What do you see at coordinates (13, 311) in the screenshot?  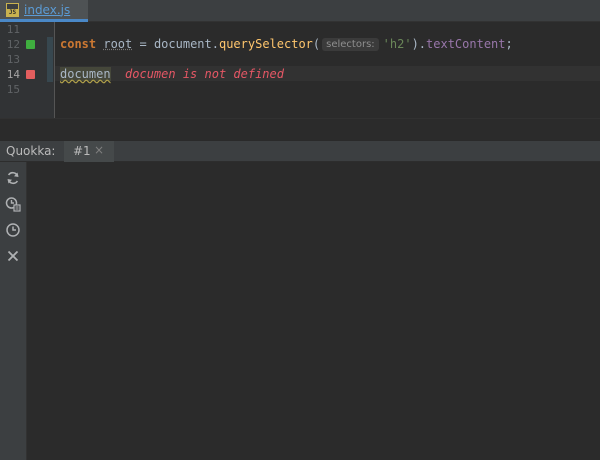 I see `quokka-toolbar` at bounding box center [13, 311].